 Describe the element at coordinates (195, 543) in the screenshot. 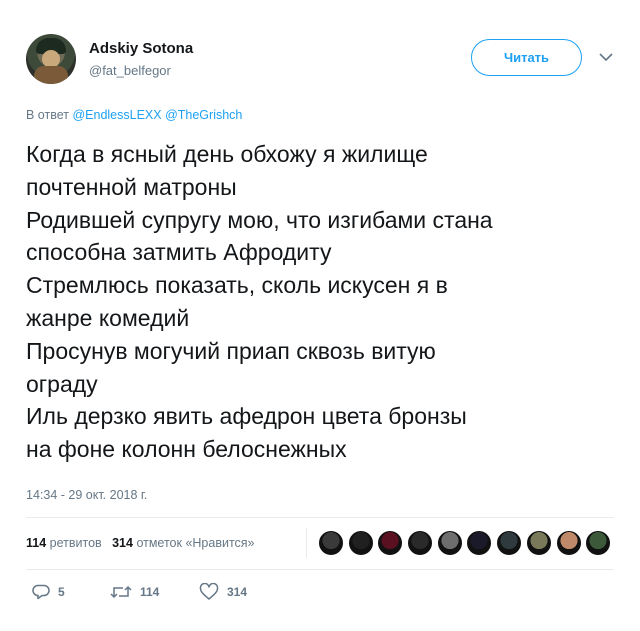

I see `likes-label: отметок «Нравится»` at that location.